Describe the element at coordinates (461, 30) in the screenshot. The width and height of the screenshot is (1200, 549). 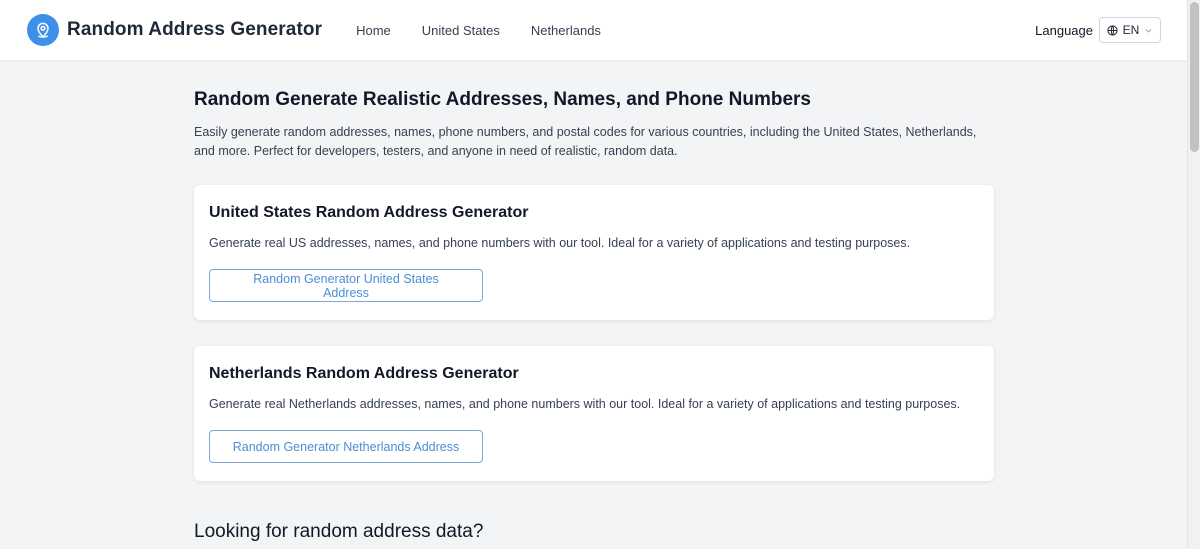
I see `nav-united-states: United States` at that location.